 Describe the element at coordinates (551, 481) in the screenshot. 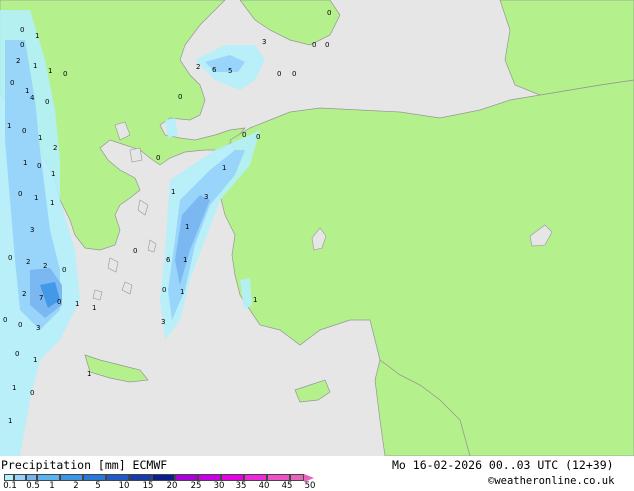

I see `credit-text: ©weatheronline.co.uk` at that location.